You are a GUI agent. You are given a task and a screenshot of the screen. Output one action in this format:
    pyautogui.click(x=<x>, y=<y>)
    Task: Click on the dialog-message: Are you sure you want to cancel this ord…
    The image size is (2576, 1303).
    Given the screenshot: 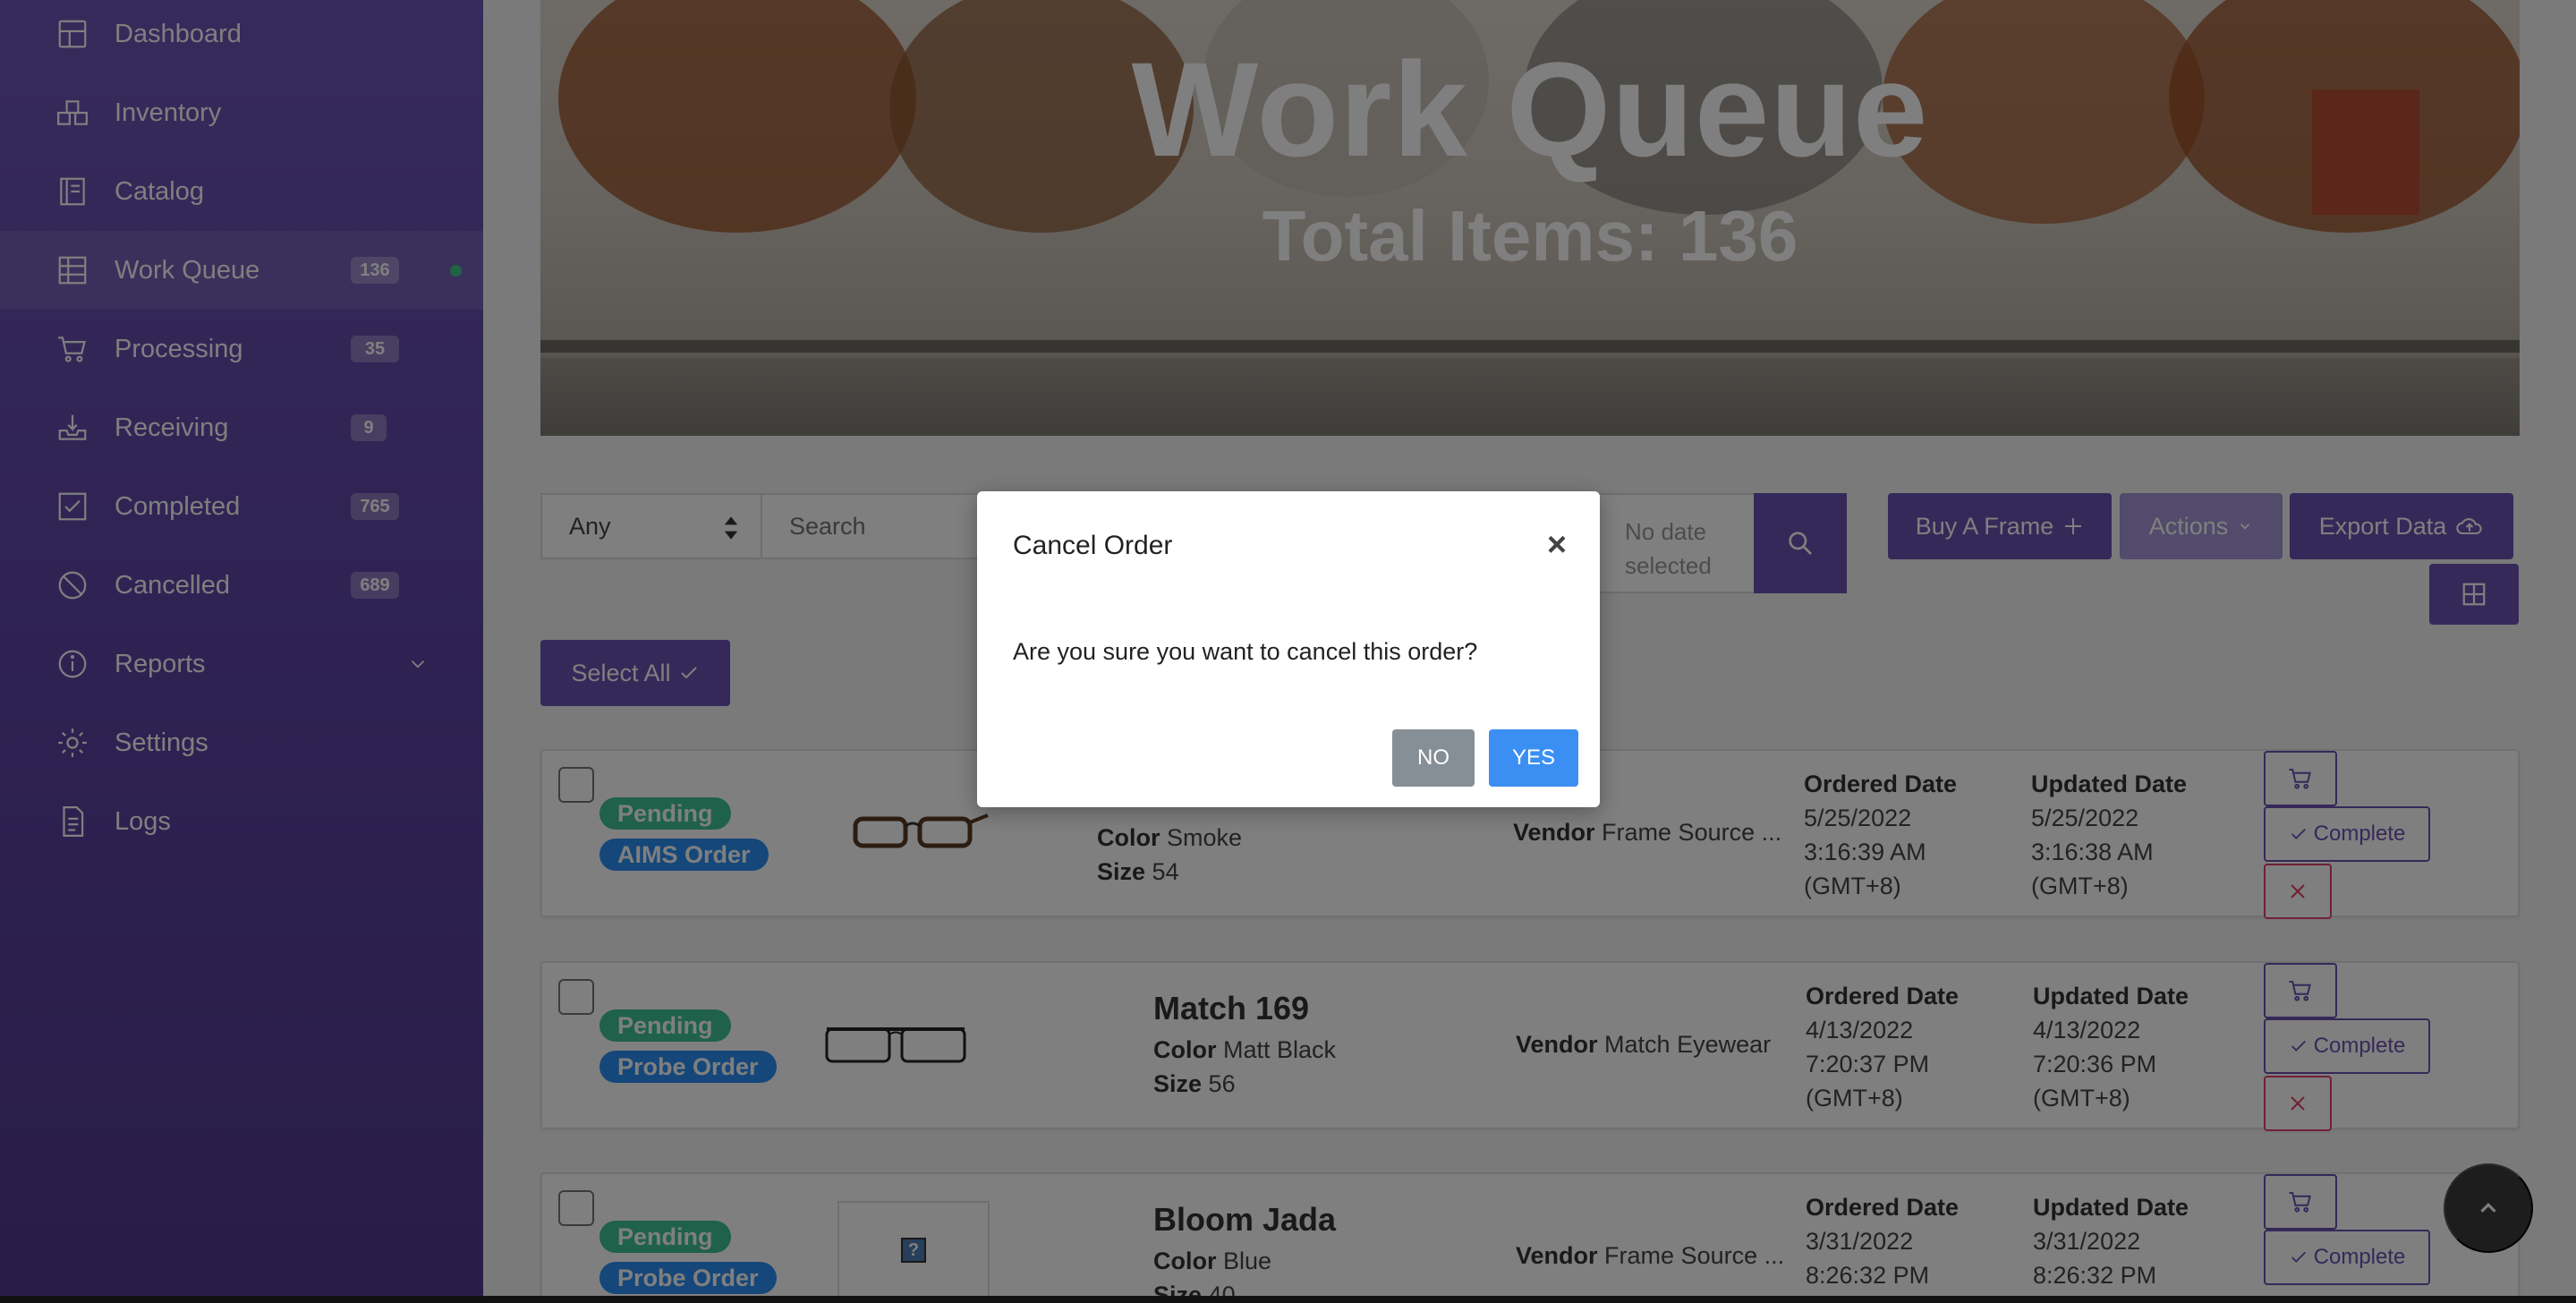 What is the action you would take?
    pyautogui.click(x=1245, y=651)
    